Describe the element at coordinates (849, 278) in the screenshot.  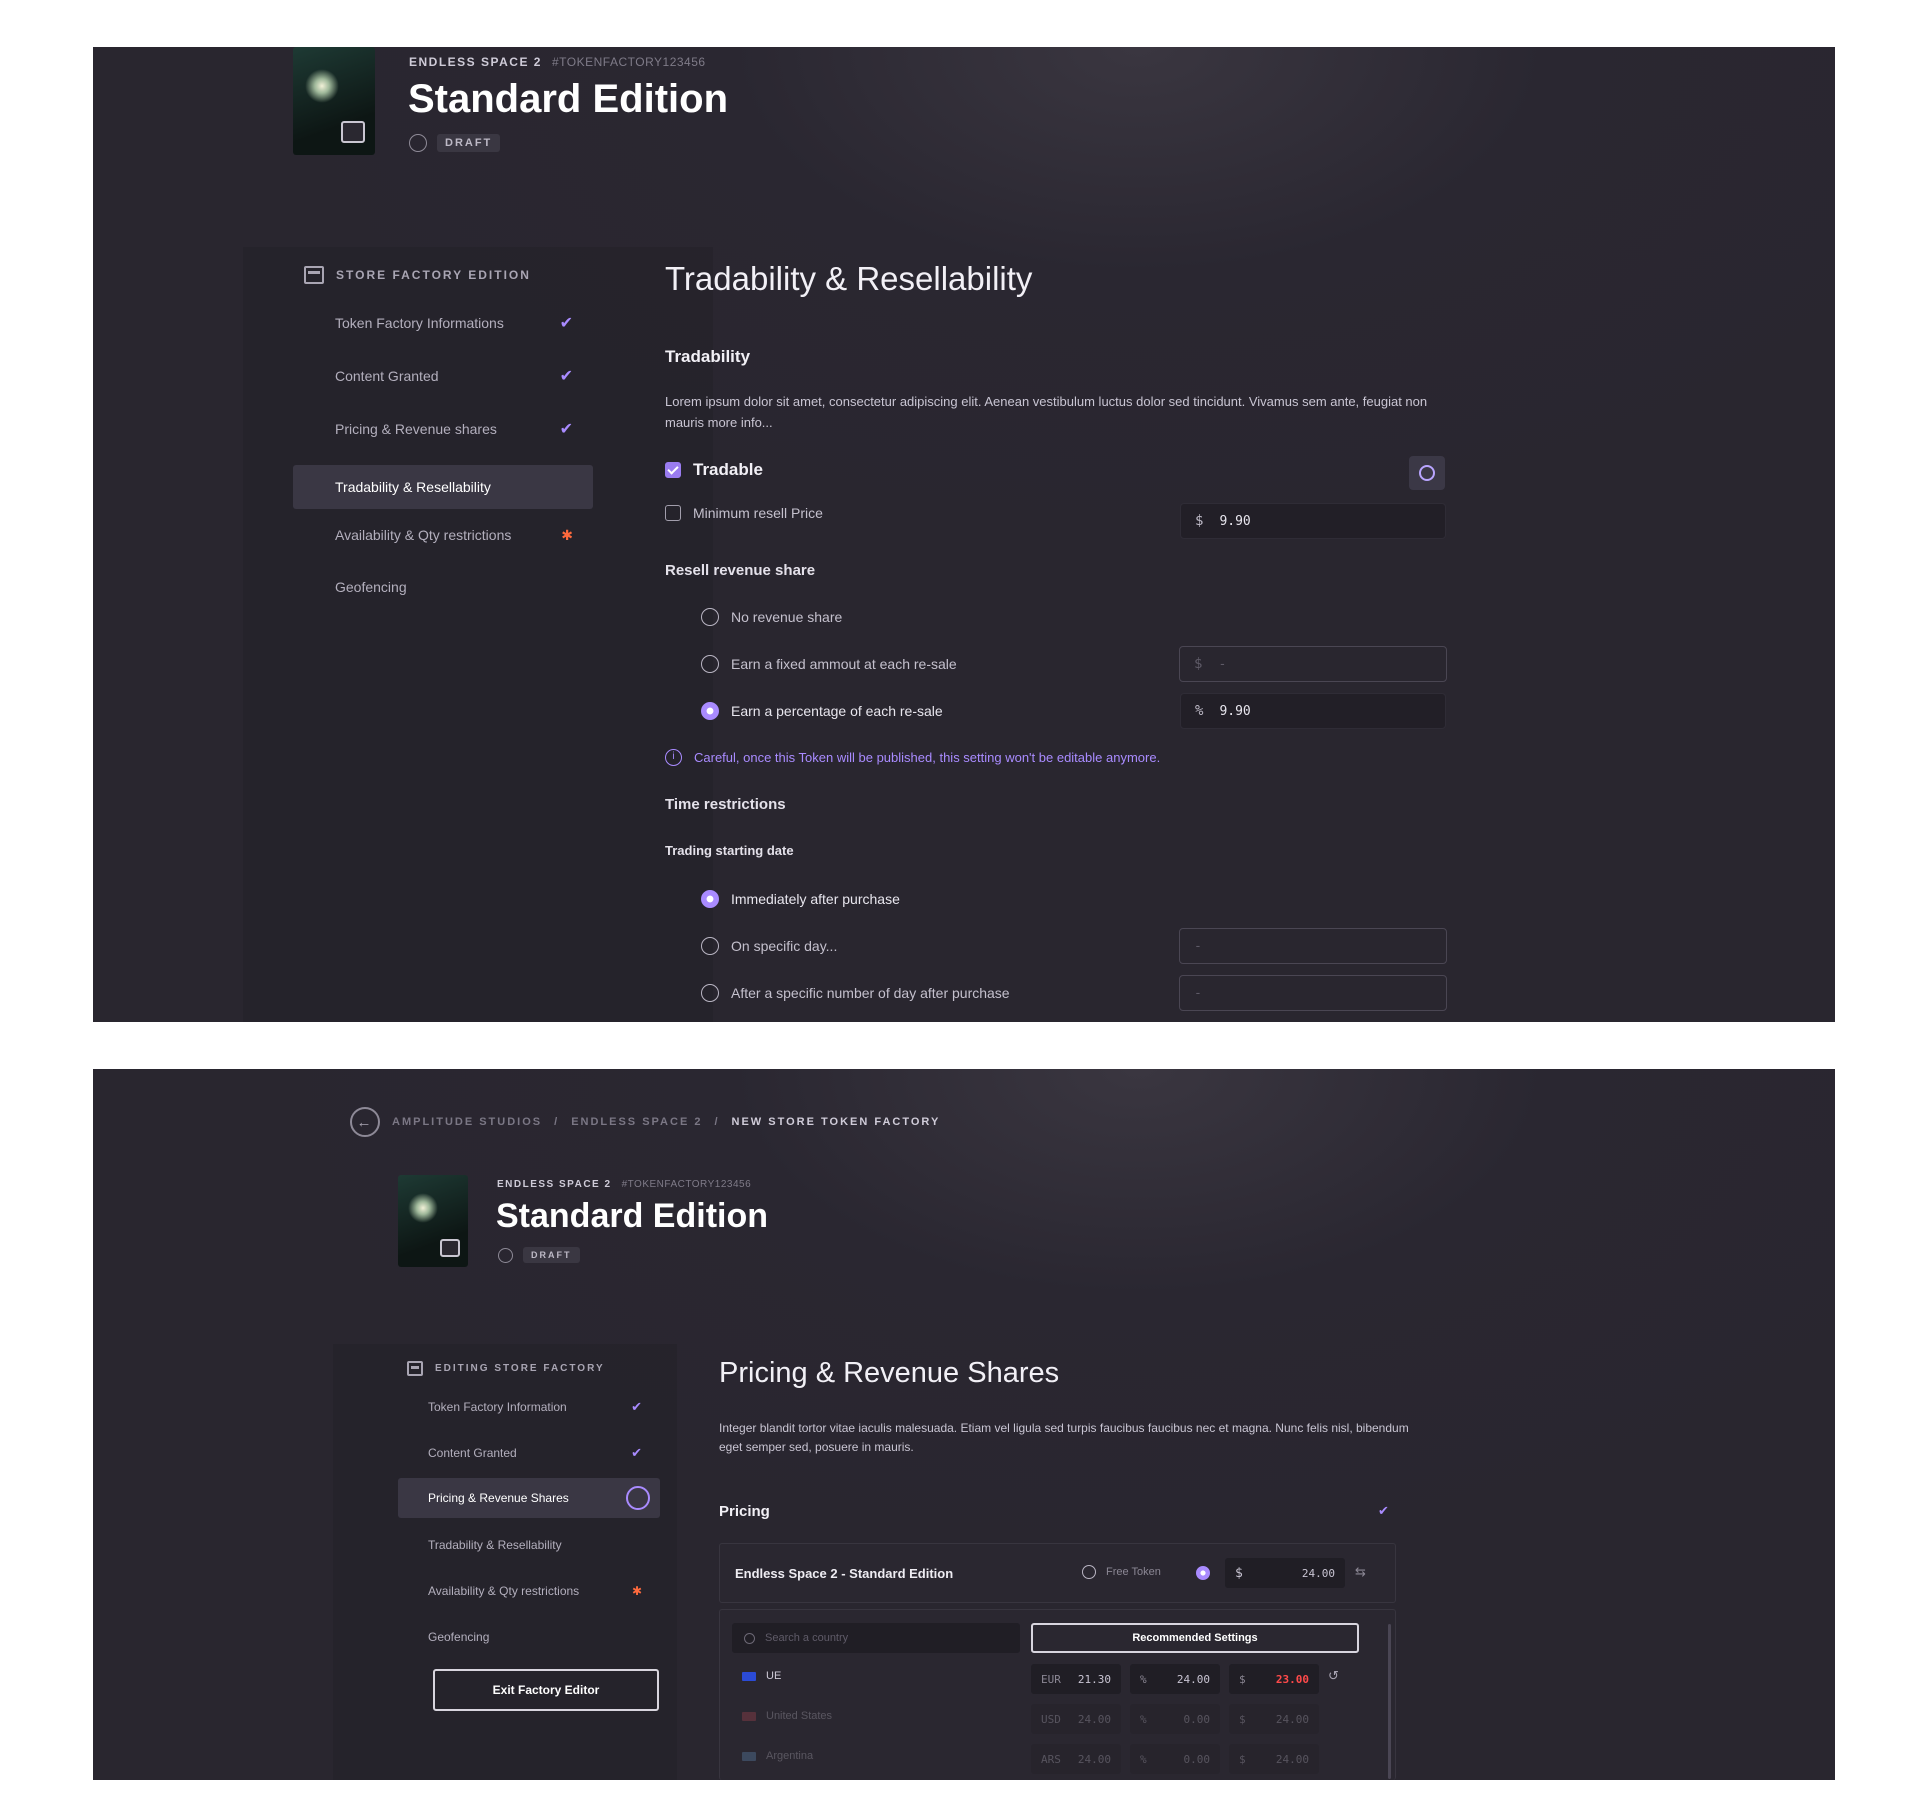
I see `section-title: Tradability & Resellability` at that location.